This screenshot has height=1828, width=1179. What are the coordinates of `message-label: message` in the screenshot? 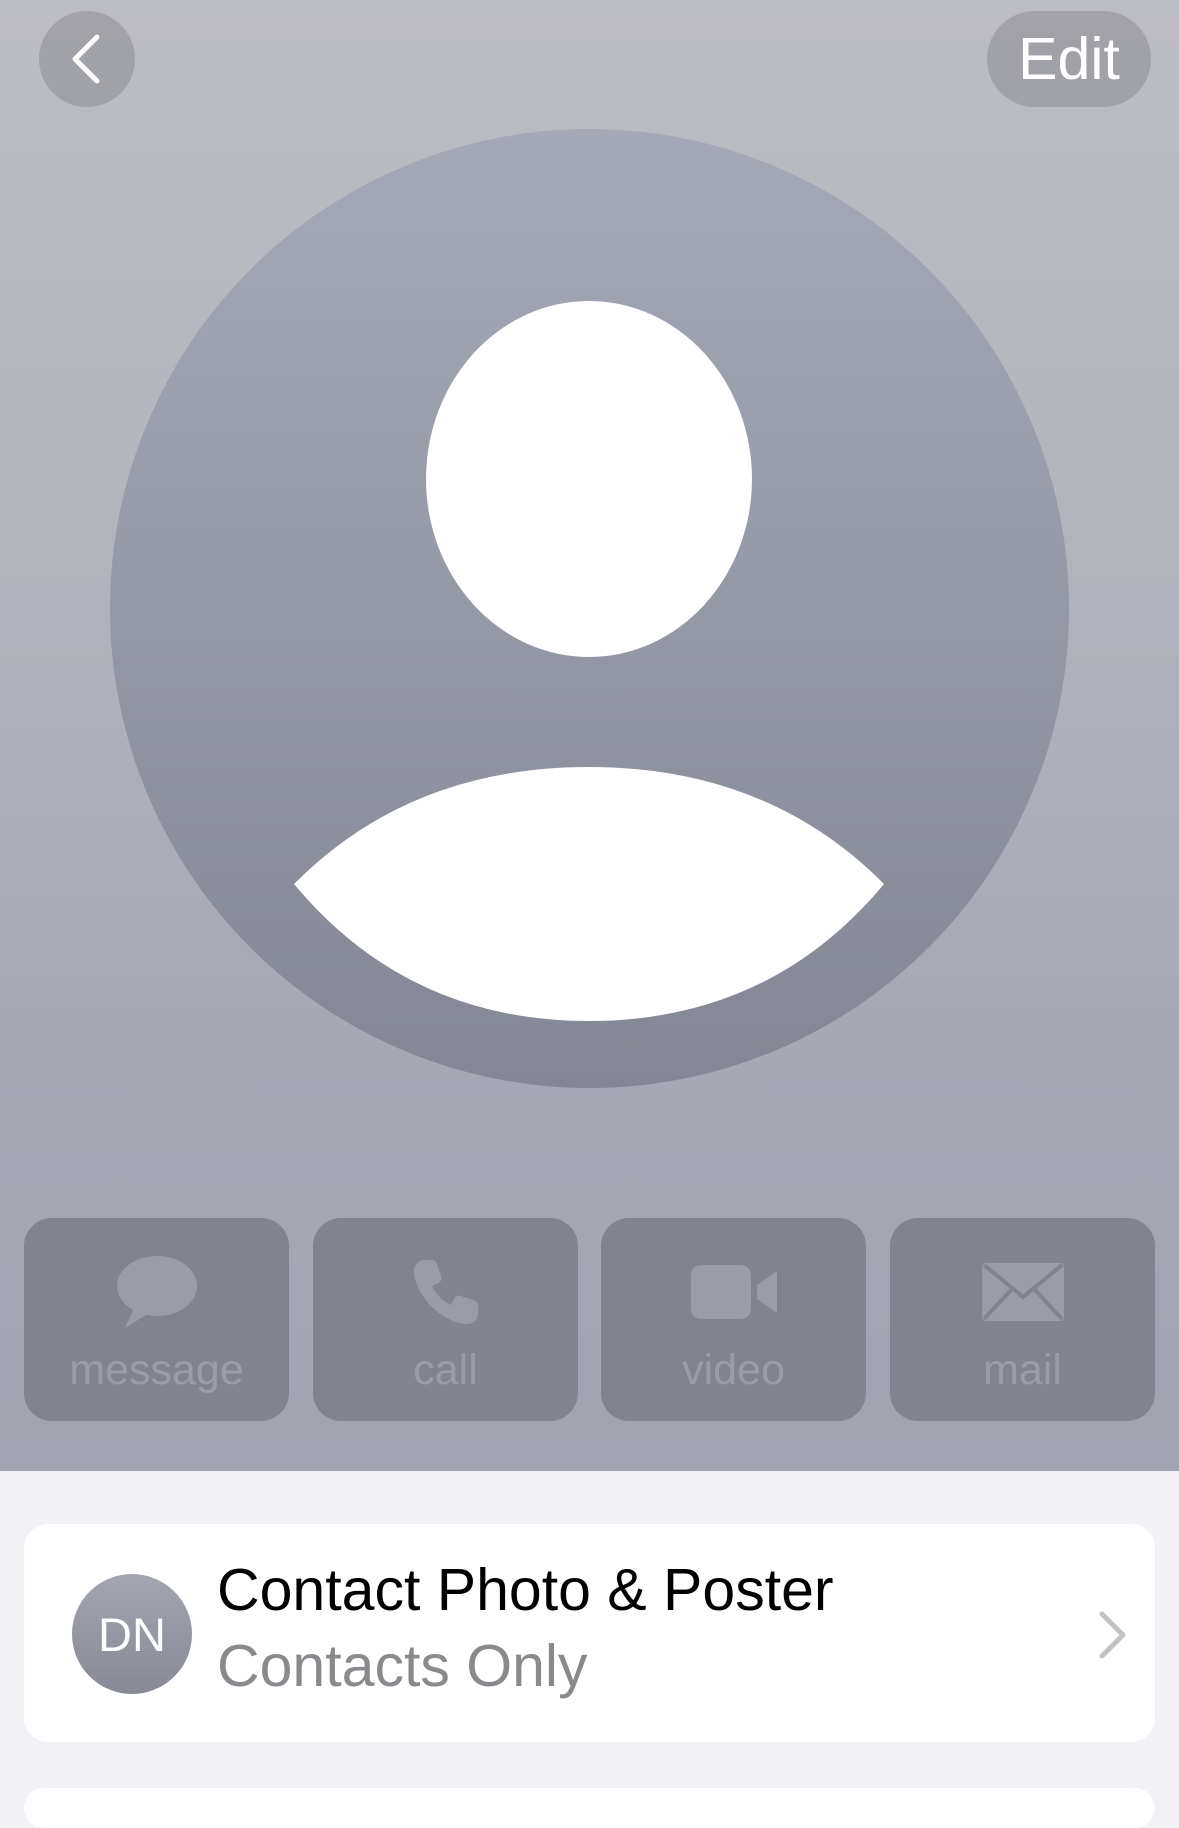 It's located at (156, 1370).